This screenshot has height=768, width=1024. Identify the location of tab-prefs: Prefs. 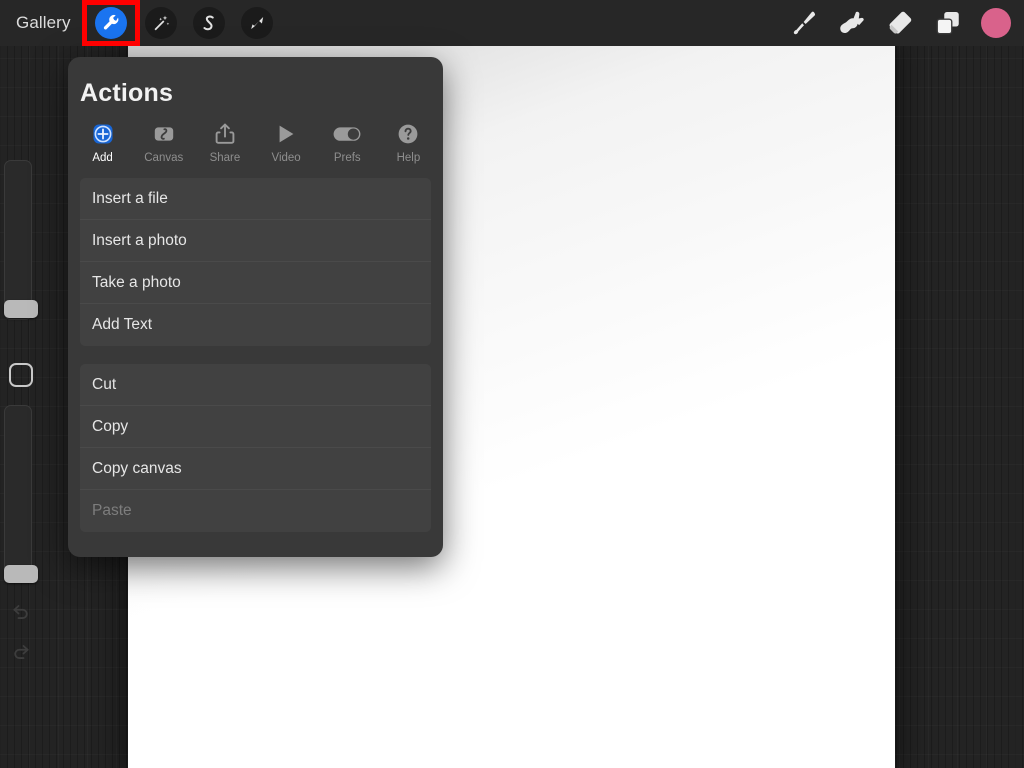
(347, 141).